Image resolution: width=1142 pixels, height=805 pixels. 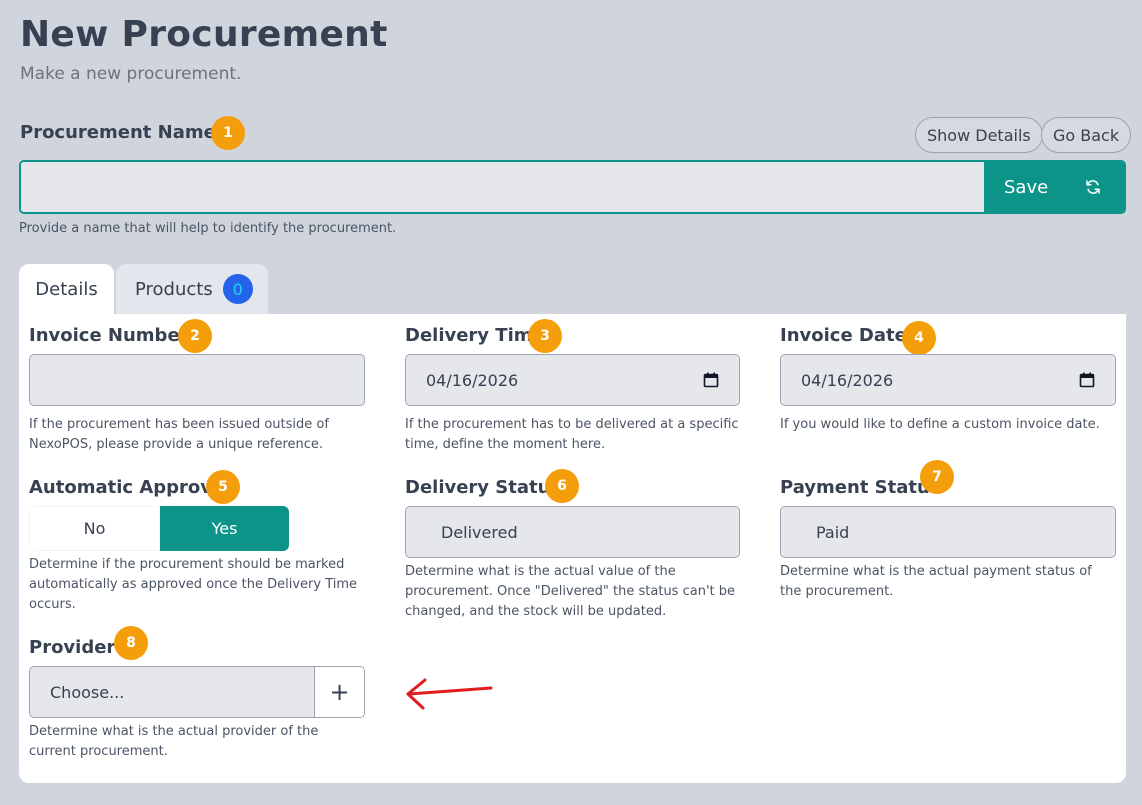 I want to click on tab-products: Products 0, so click(x=192, y=289).